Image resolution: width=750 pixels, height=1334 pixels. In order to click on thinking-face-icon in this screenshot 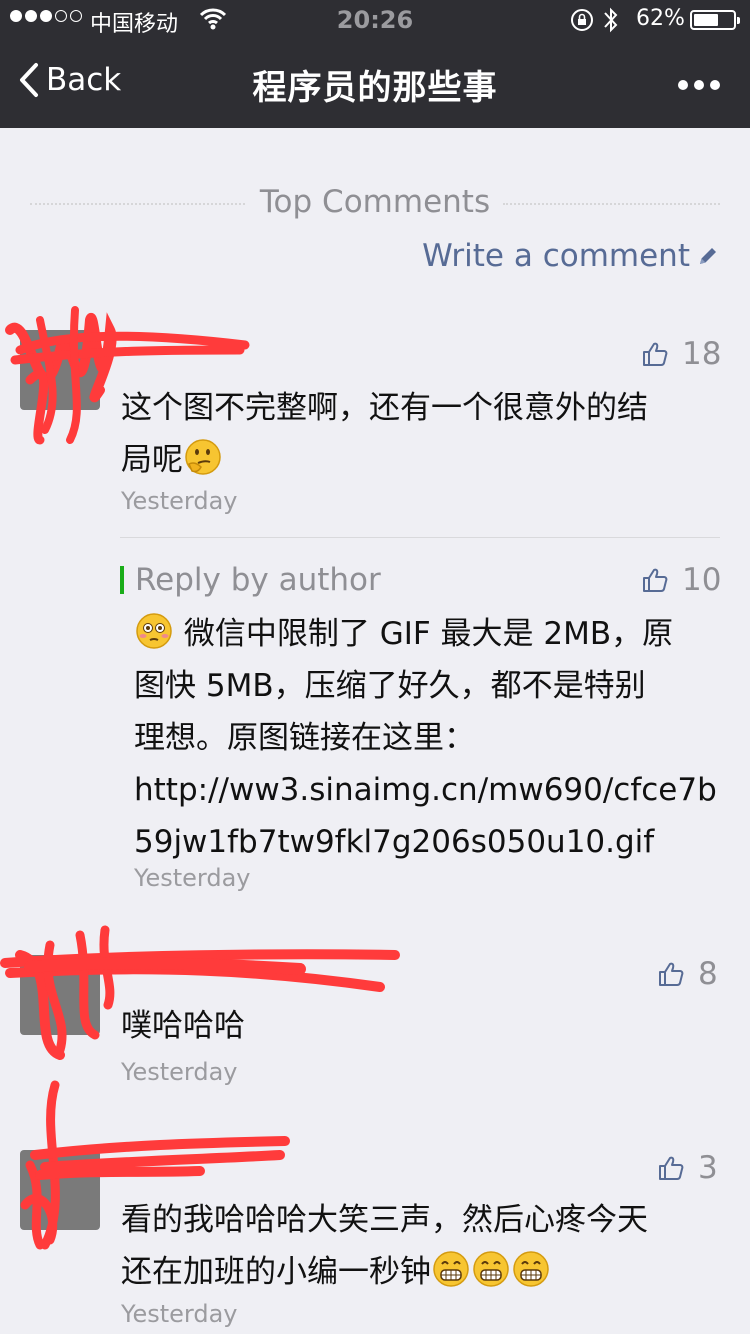, I will do `click(203, 457)`.